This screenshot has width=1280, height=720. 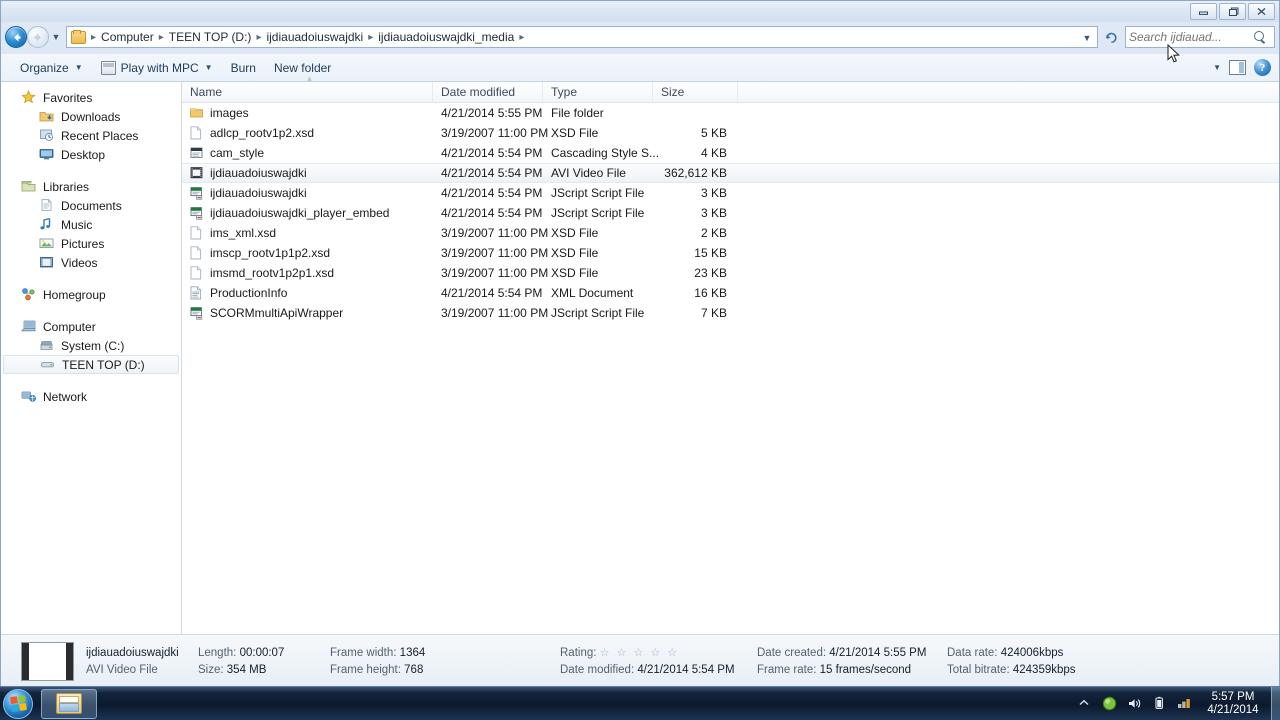 What do you see at coordinates (229, 113) in the screenshot?
I see `file-name-label: images` at bounding box center [229, 113].